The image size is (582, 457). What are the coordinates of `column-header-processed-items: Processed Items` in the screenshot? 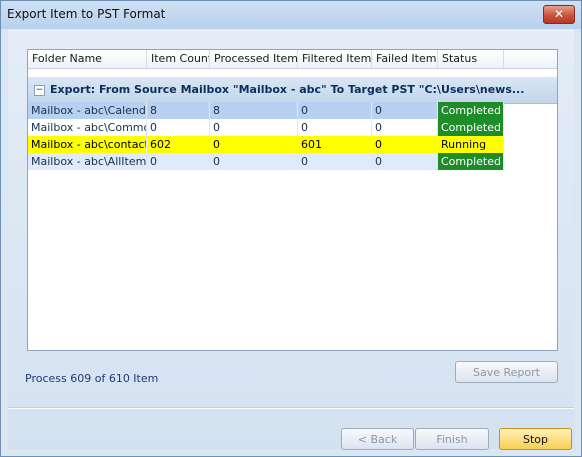 It's located at (254, 59).